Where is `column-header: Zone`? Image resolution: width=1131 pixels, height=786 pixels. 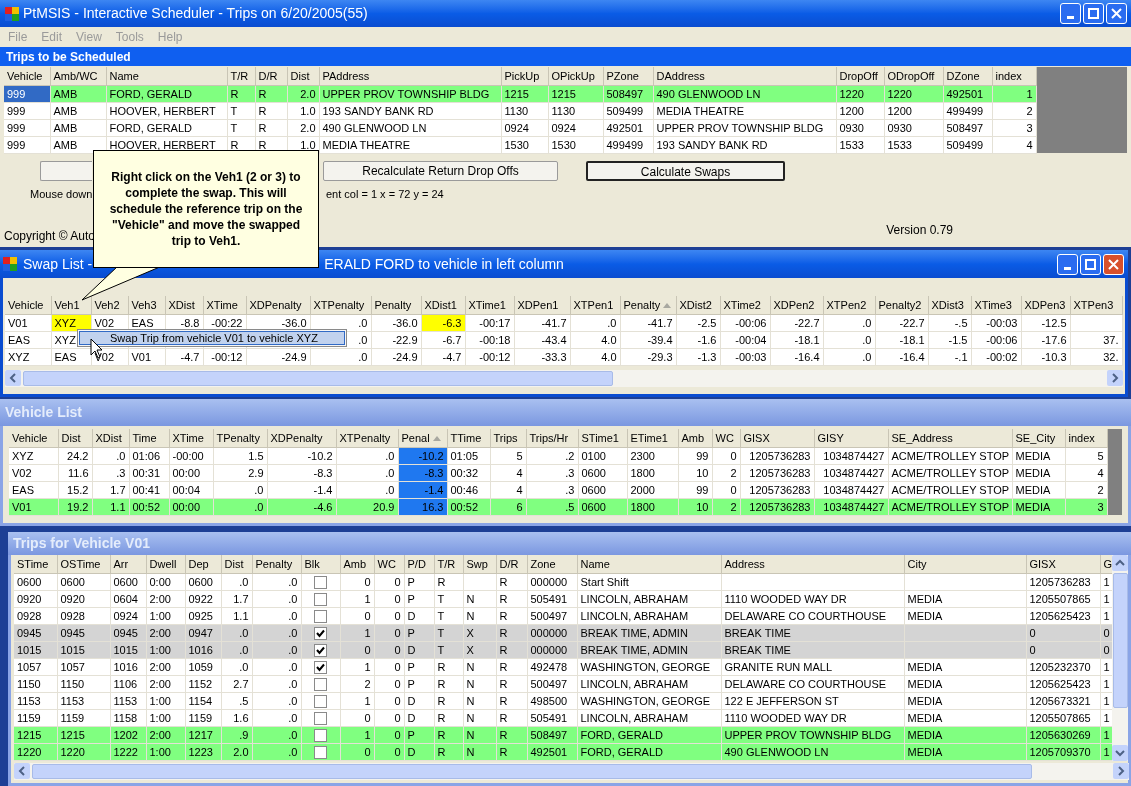 column-header: Zone is located at coordinates (552, 564).